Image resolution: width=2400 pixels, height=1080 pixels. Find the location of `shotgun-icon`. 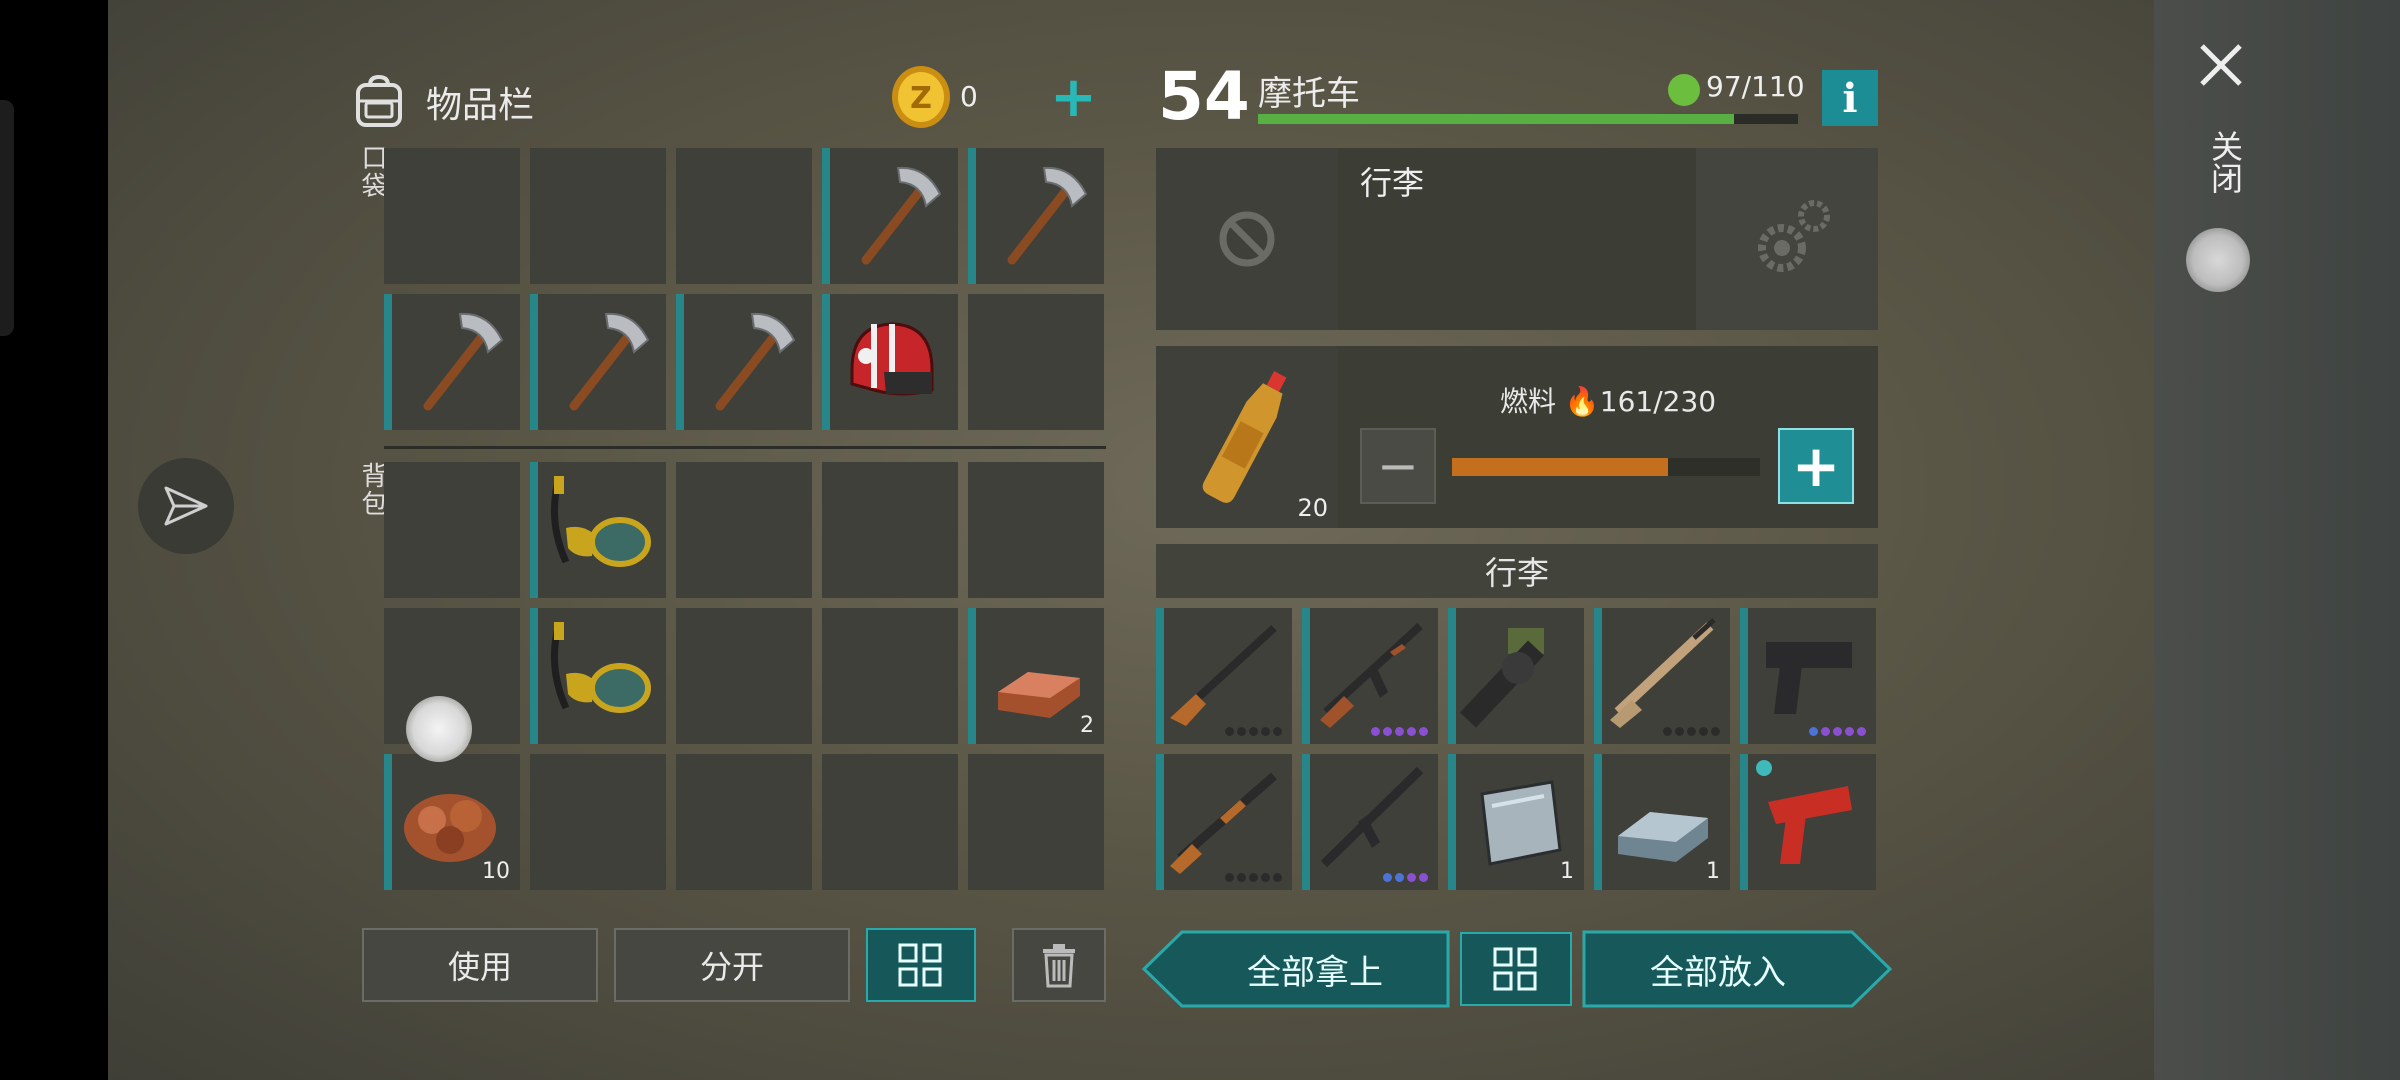

shotgun-icon is located at coordinates (1223, 823).